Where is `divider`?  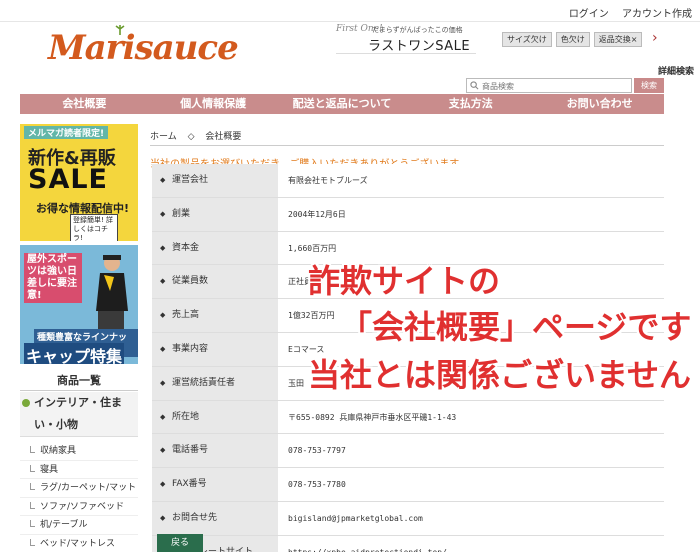
divider is located at coordinates (407, 145).